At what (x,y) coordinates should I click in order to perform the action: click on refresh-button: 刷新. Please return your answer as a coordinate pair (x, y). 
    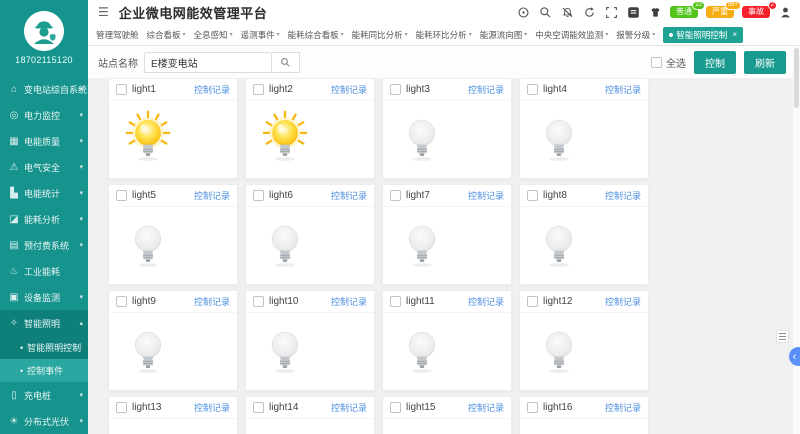
    Looking at the image, I should click on (765, 62).